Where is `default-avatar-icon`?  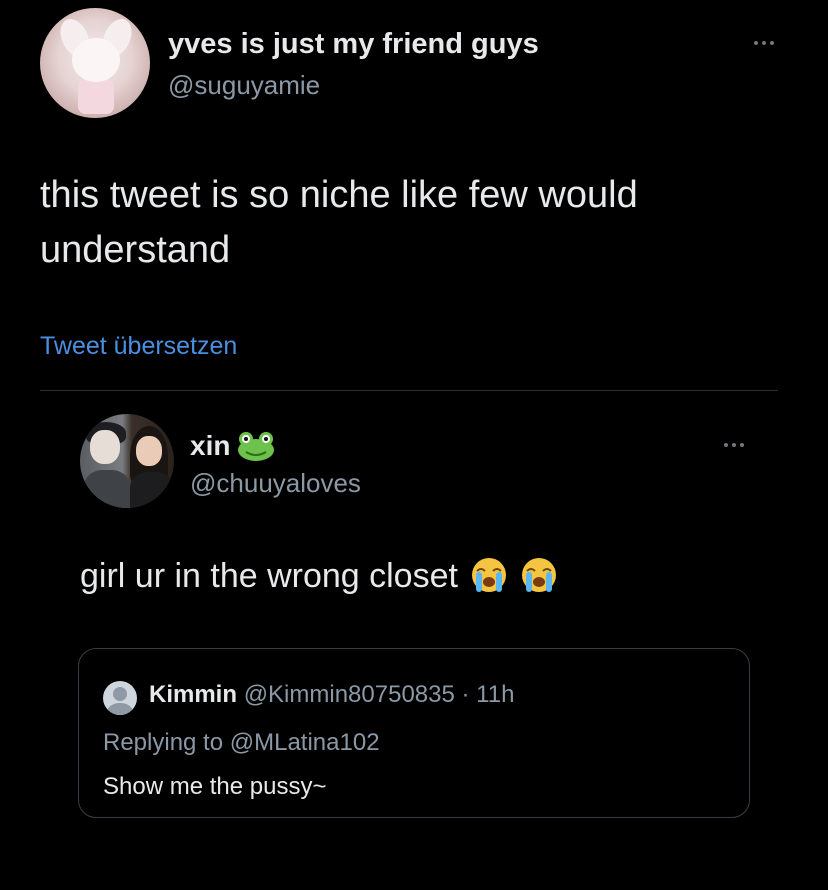
default-avatar-icon is located at coordinates (120, 698).